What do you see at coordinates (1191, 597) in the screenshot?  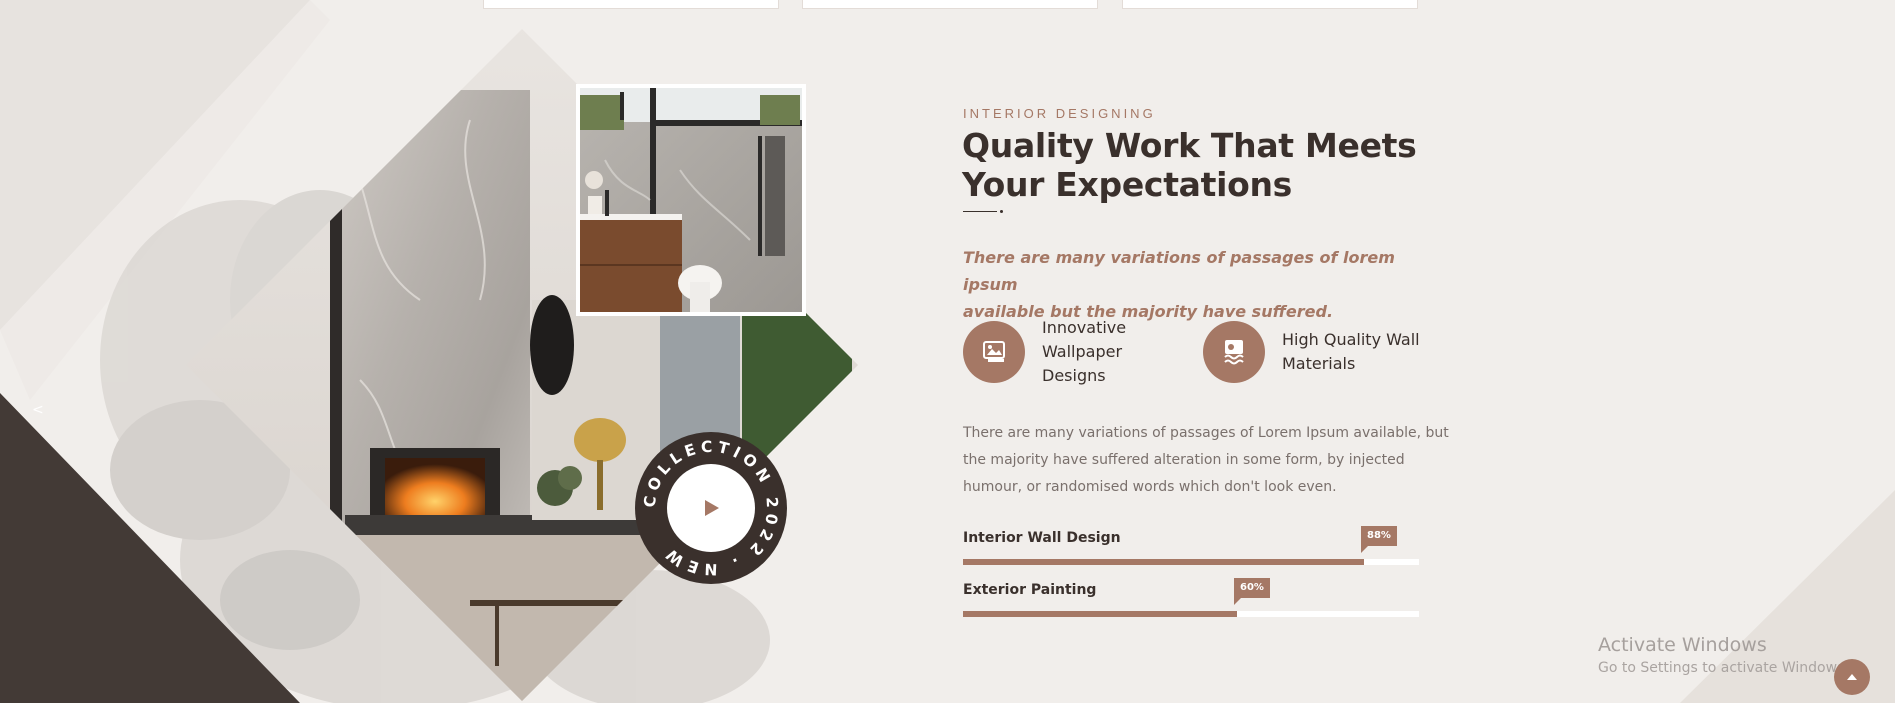 I see `skill-progress-bar: 60%` at bounding box center [1191, 597].